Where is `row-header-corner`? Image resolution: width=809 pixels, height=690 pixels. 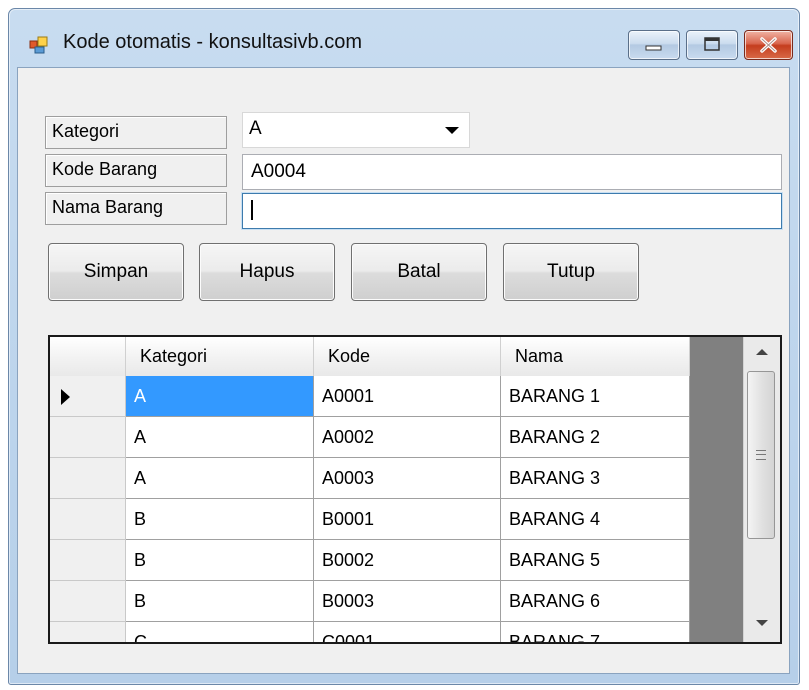 row-header-corner is located at coordinates (88, 356).